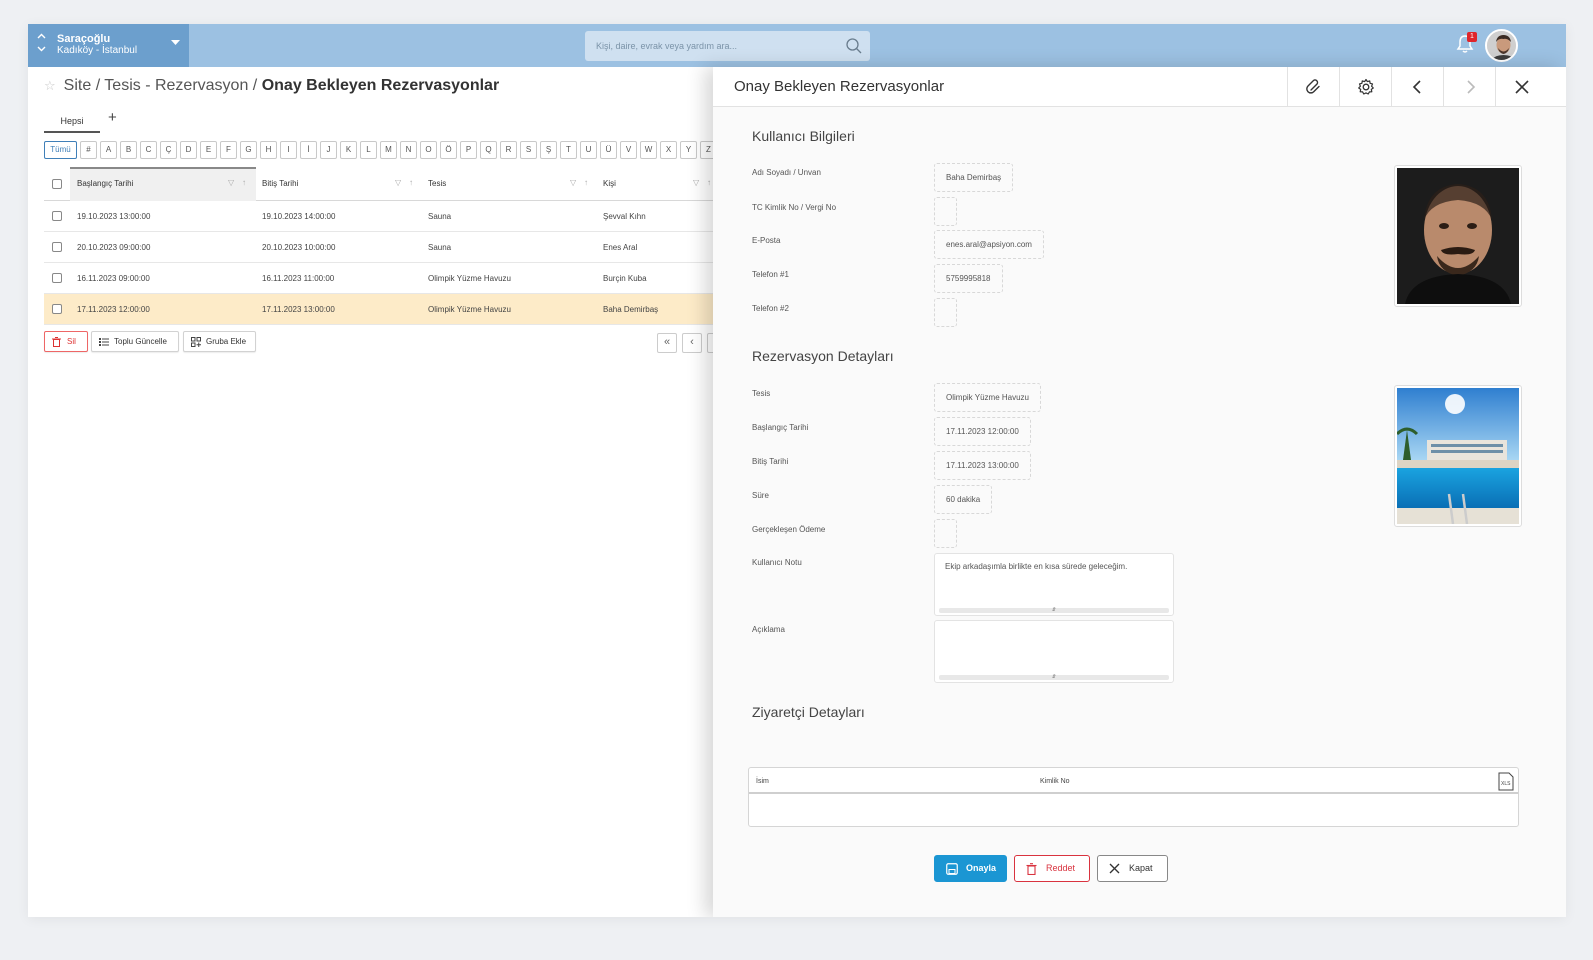  What do you see at coordinates (588, 150) in the screenshot?
I see `alphabet-filter-letter: U` at bounding box center [588, 150].